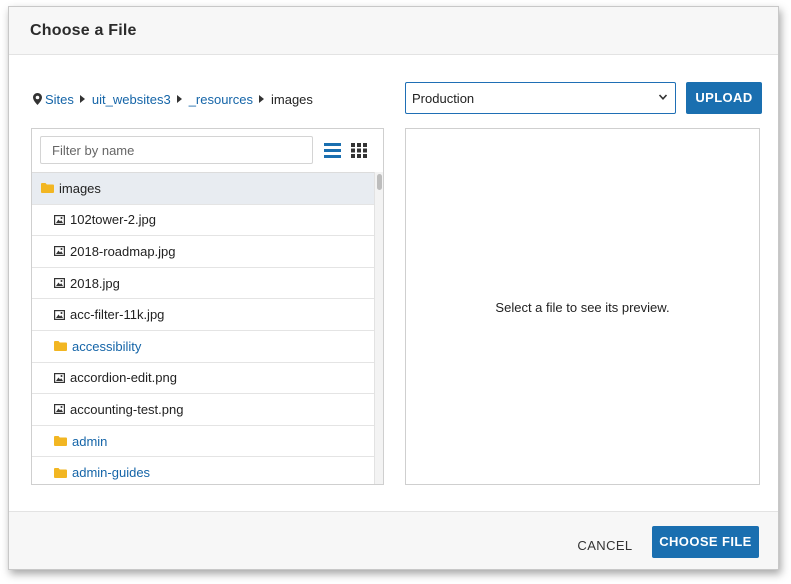  What do you see at coordinates (379, 182) in the screenshot?
I see `scrollbar-thumb` at bounding box center [379, 182].